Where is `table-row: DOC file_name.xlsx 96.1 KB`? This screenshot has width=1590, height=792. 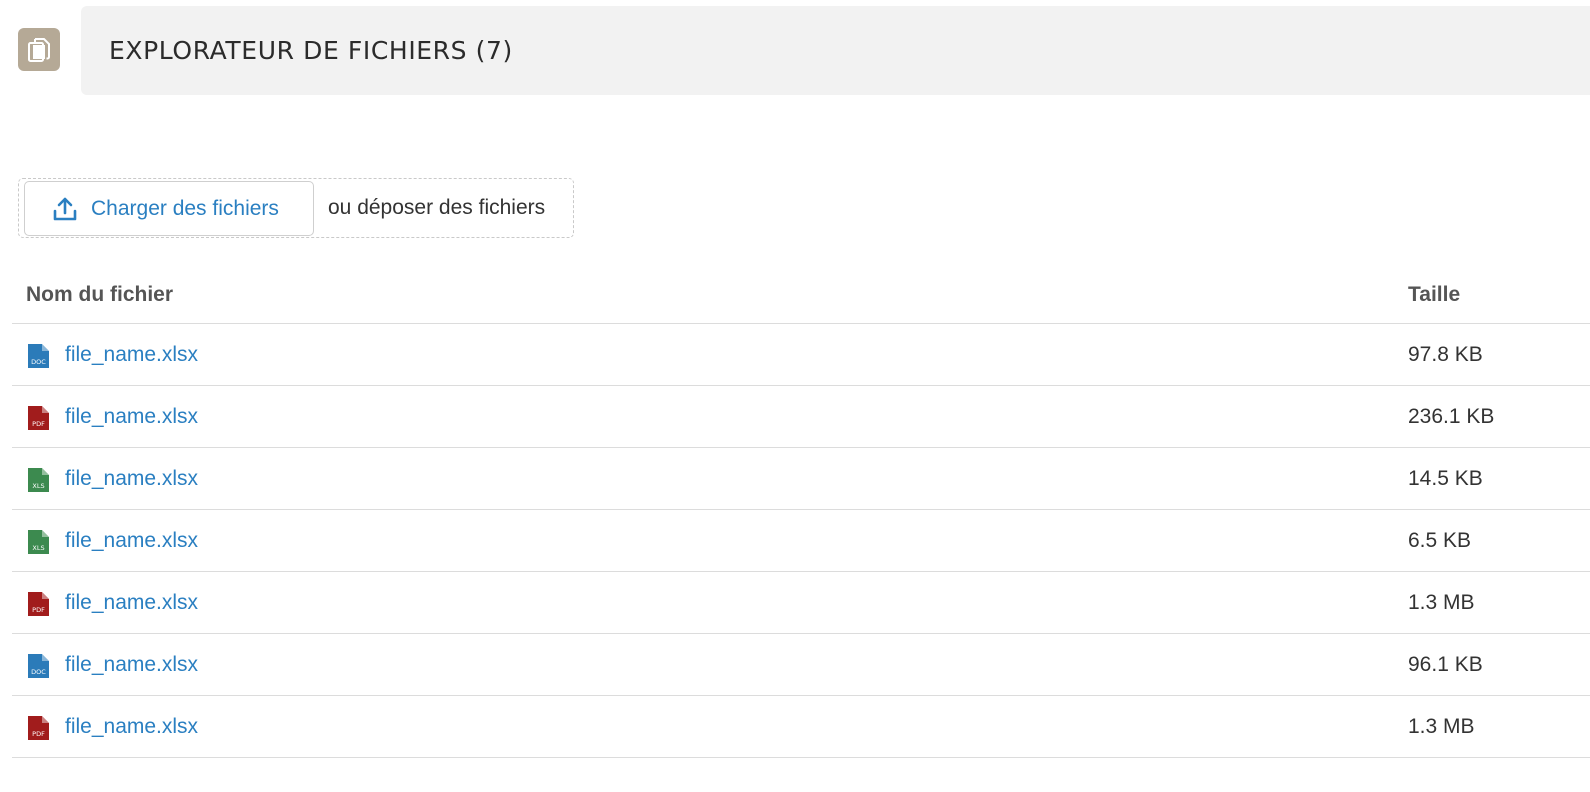
table-row: DOC file_name.xlsx 96.1 KB is located at coordinates (801, 665).